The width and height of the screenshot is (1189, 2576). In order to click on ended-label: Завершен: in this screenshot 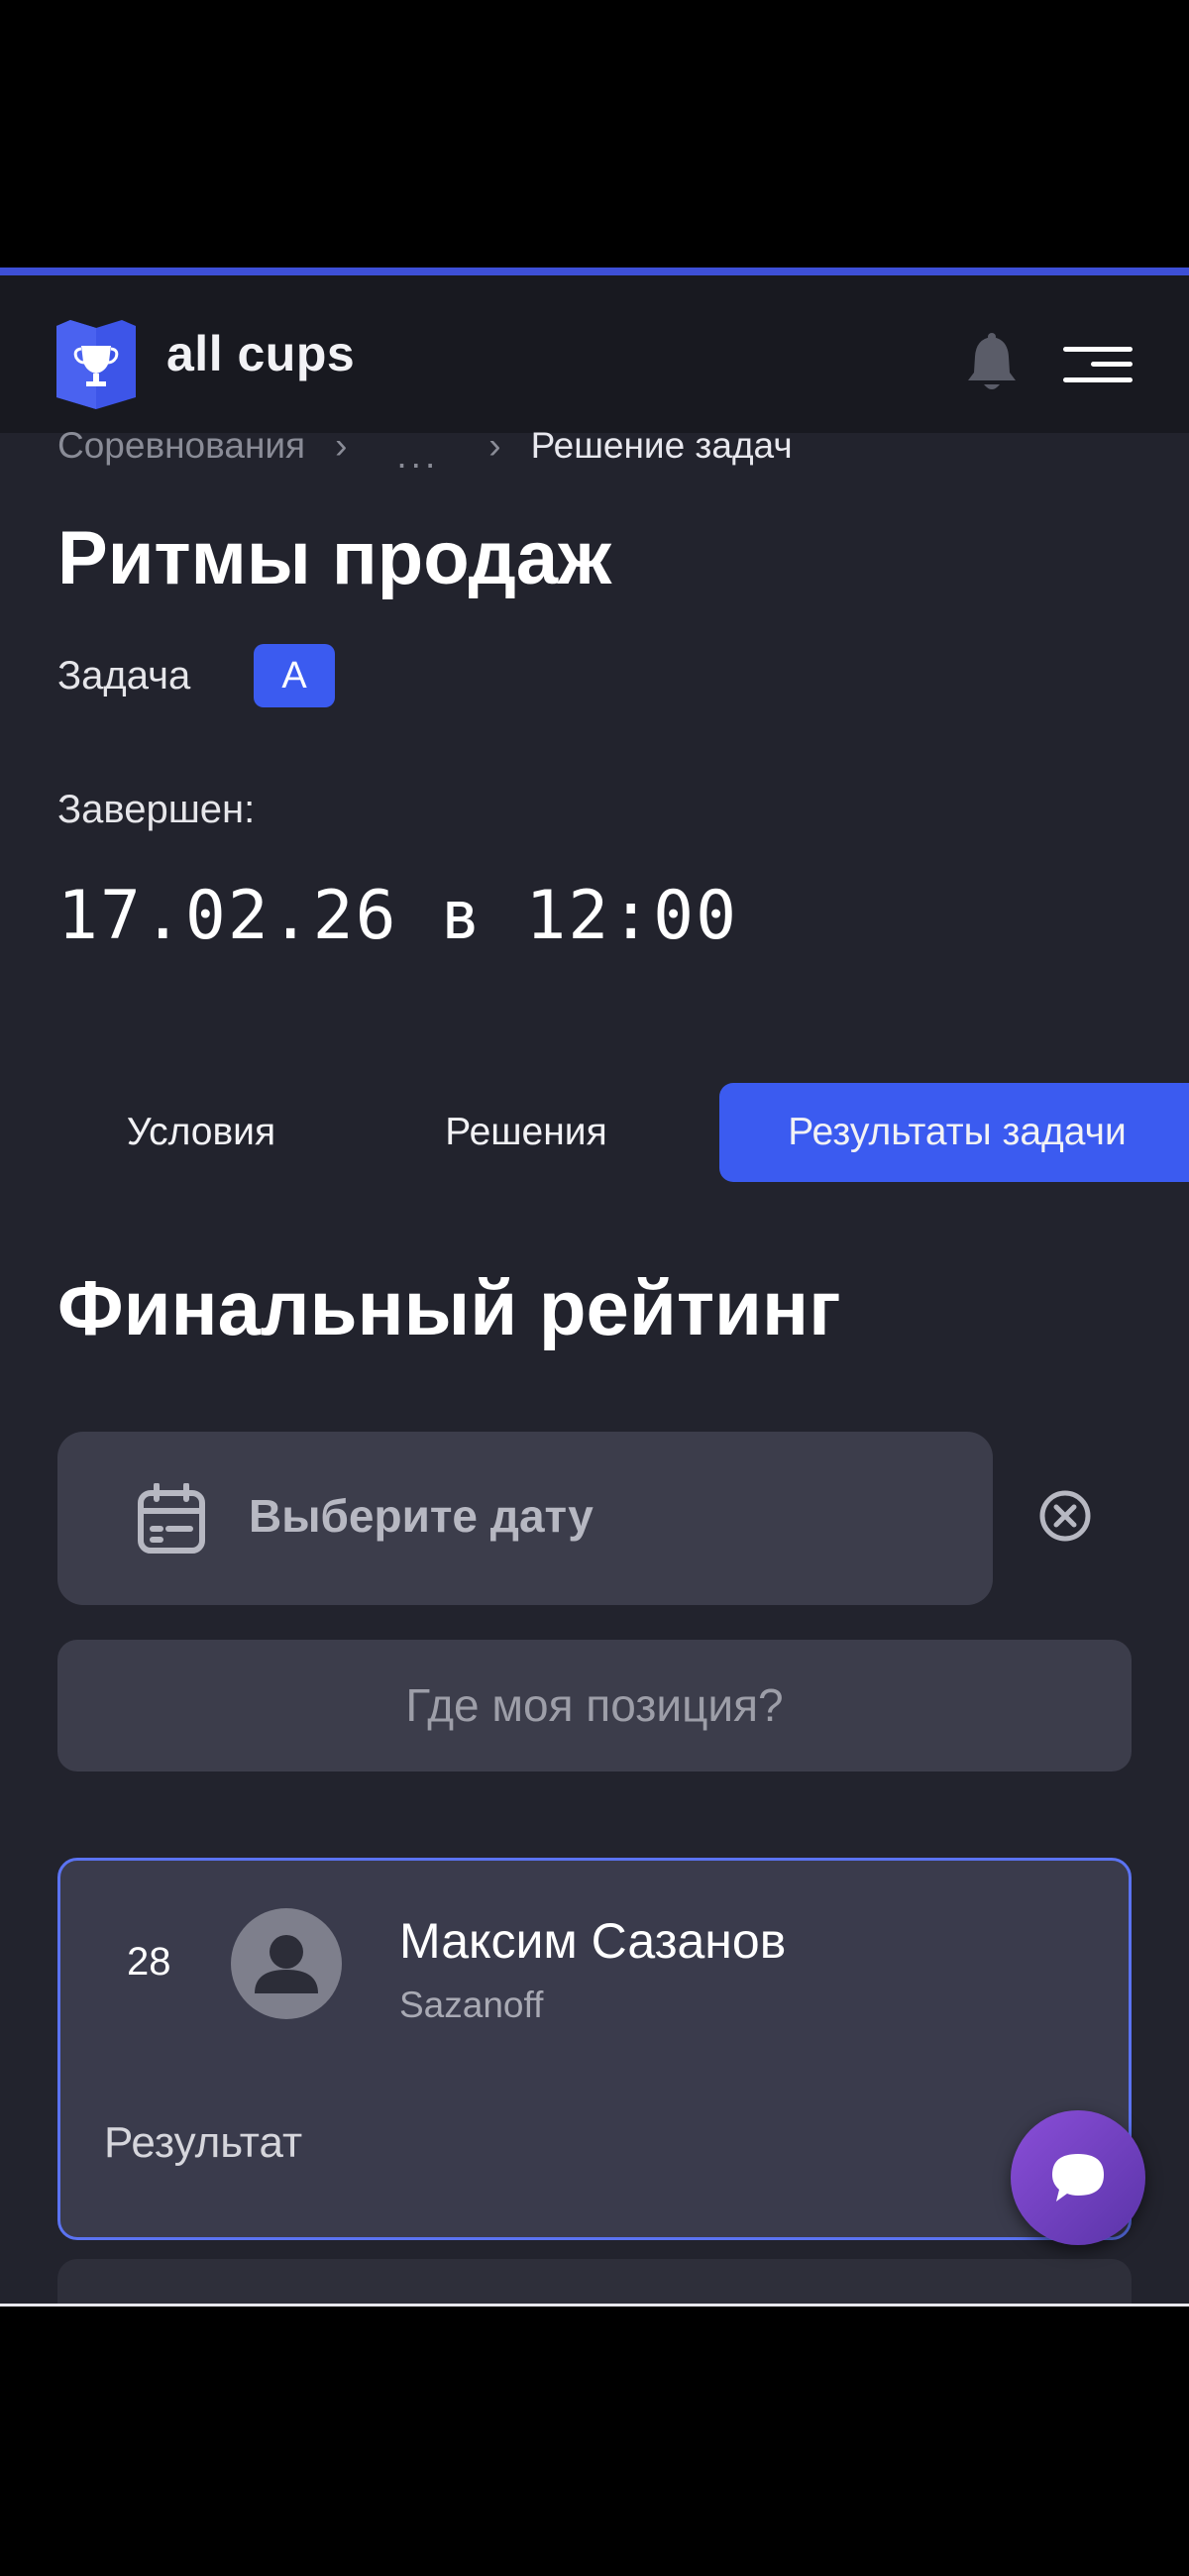, I will do `click(156, 809)`.